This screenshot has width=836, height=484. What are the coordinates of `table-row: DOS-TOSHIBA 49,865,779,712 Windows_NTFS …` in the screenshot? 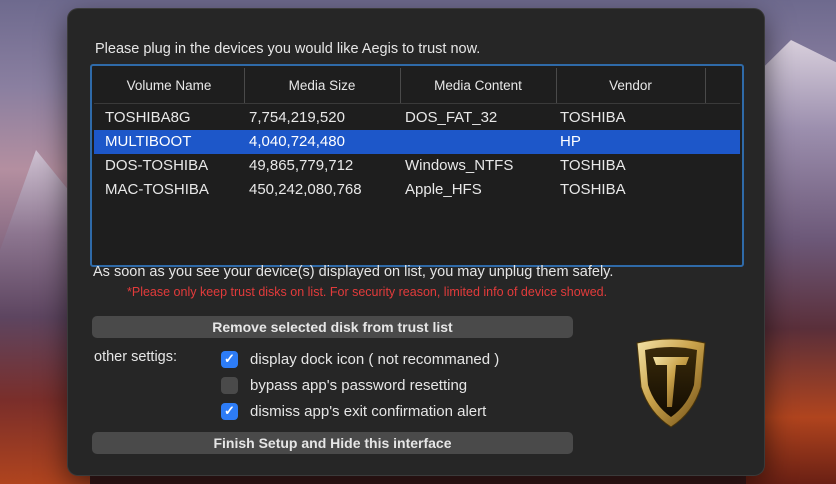 It's located at (417, 166).